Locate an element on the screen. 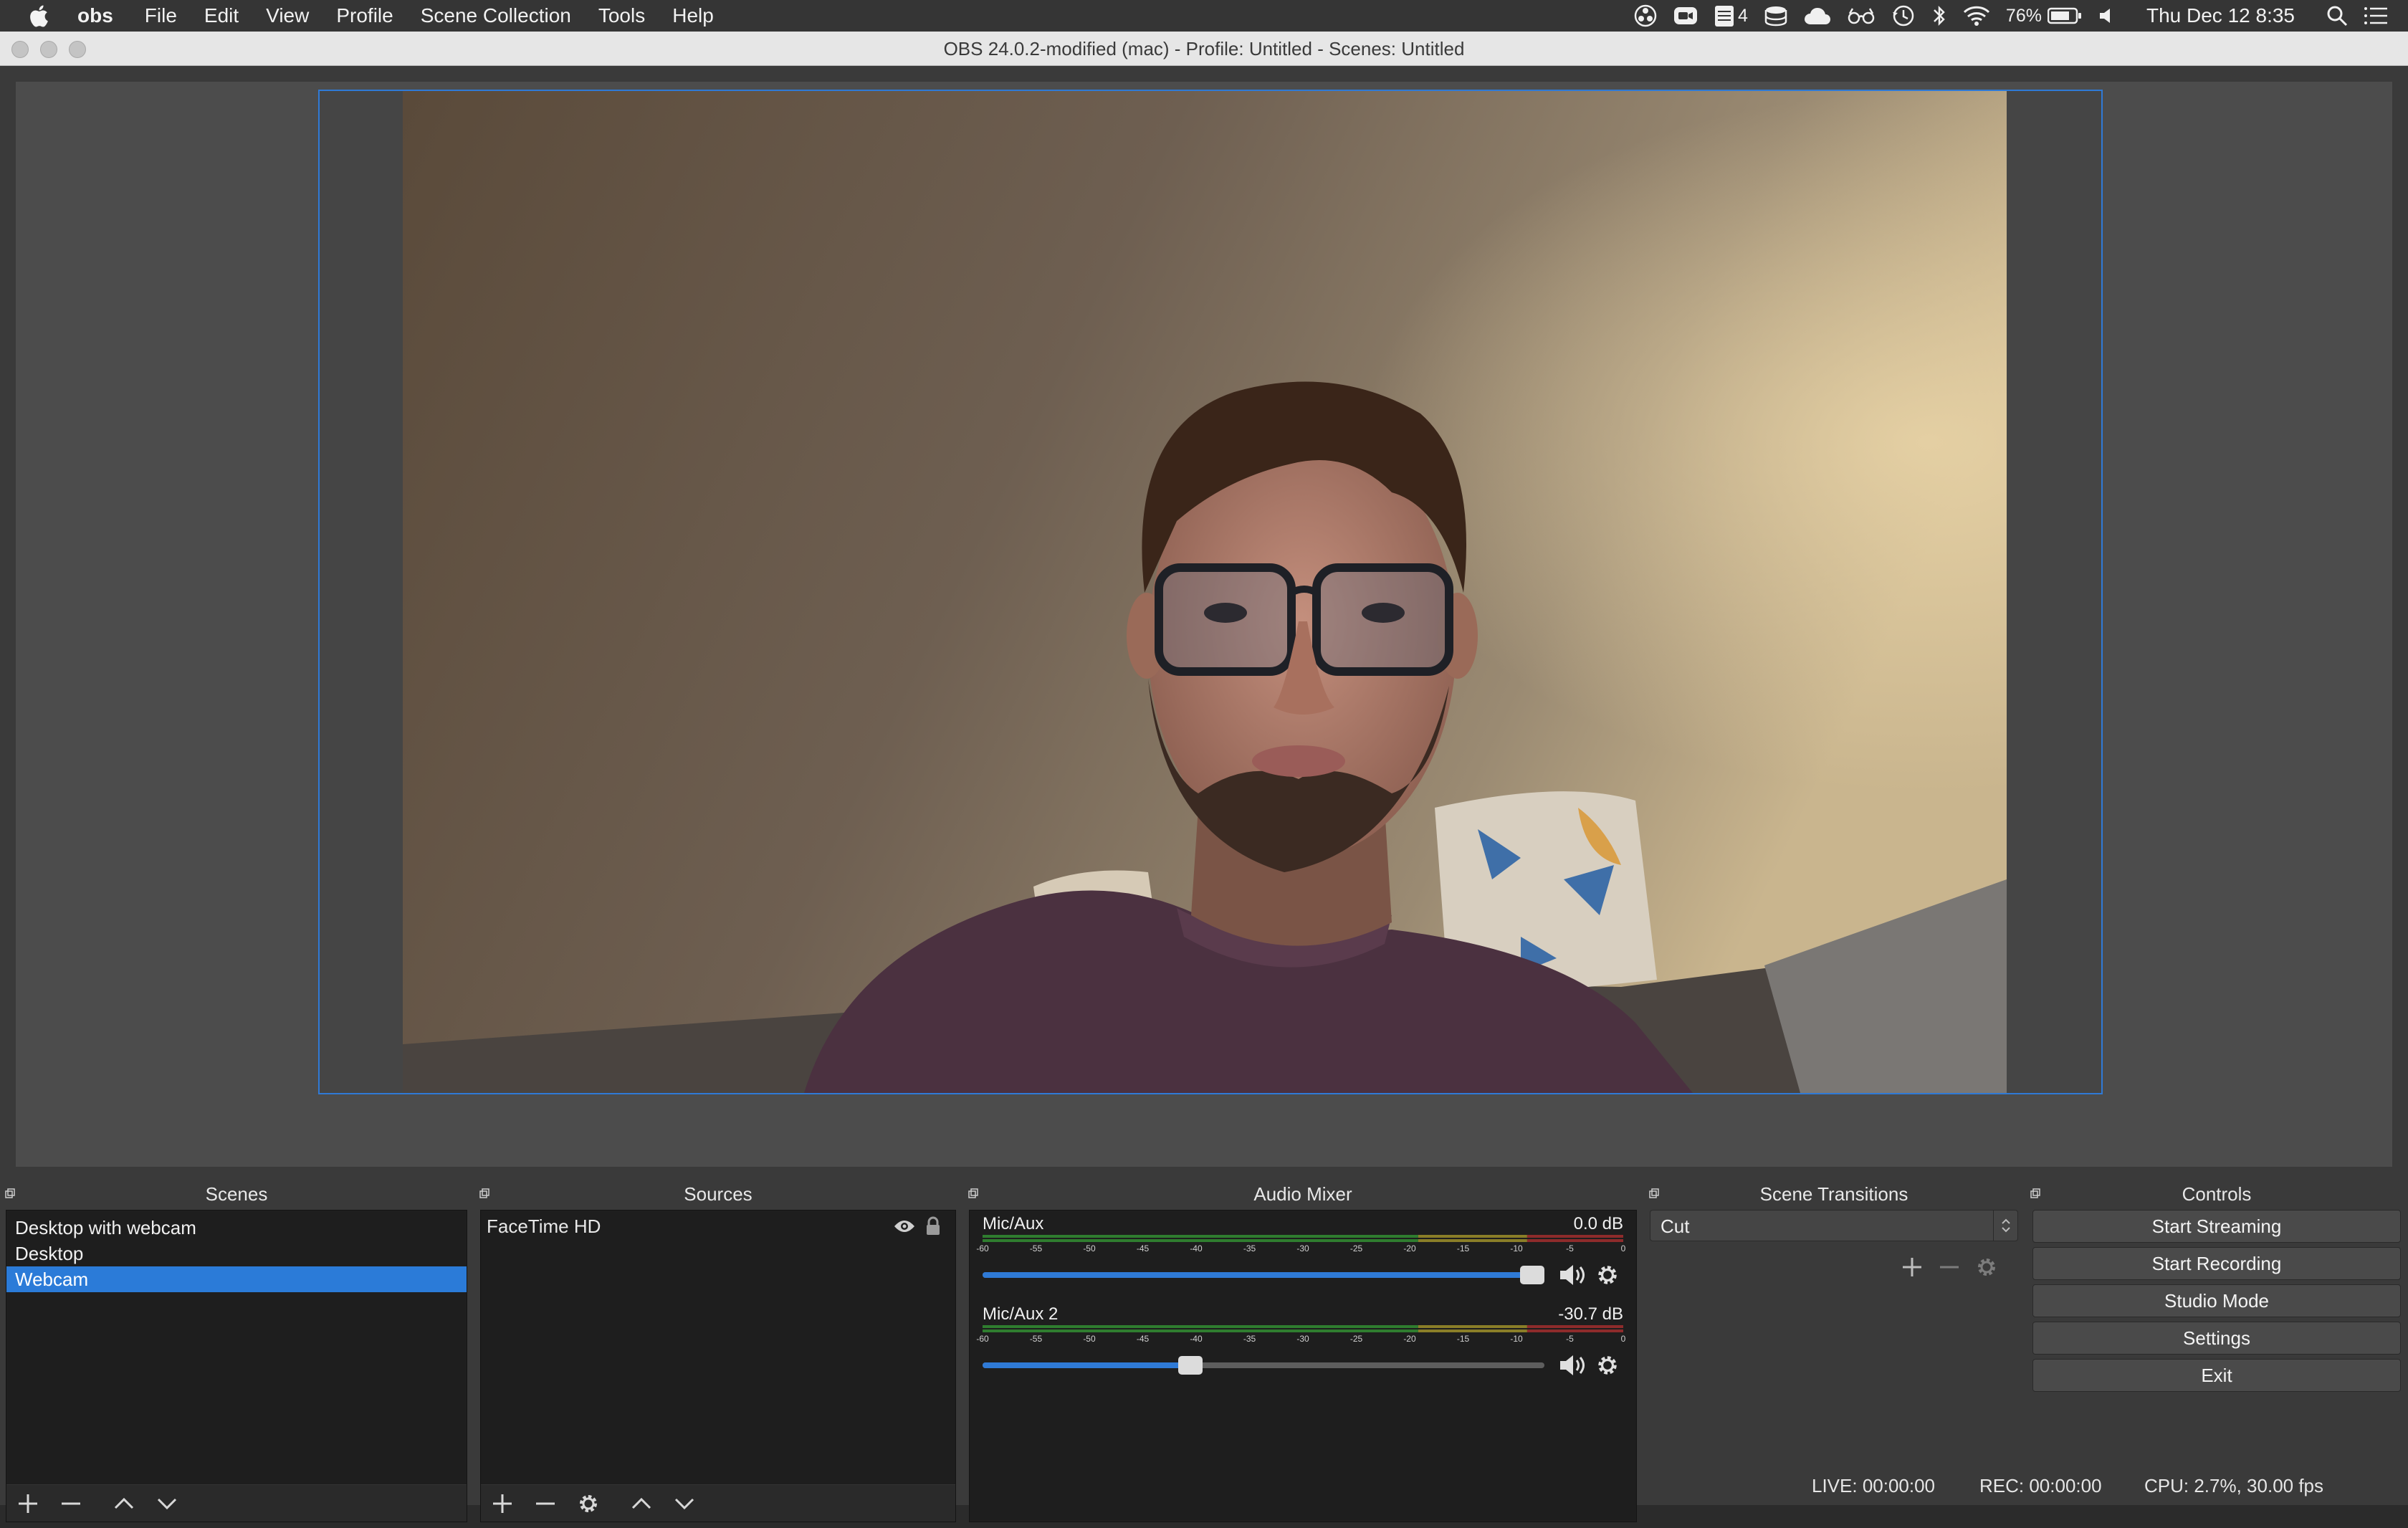 Image resolution: width=2408 pixels, height=1528 pixels. studio-mode-button: Studio Mode is located at coordinates (2216, 1300).